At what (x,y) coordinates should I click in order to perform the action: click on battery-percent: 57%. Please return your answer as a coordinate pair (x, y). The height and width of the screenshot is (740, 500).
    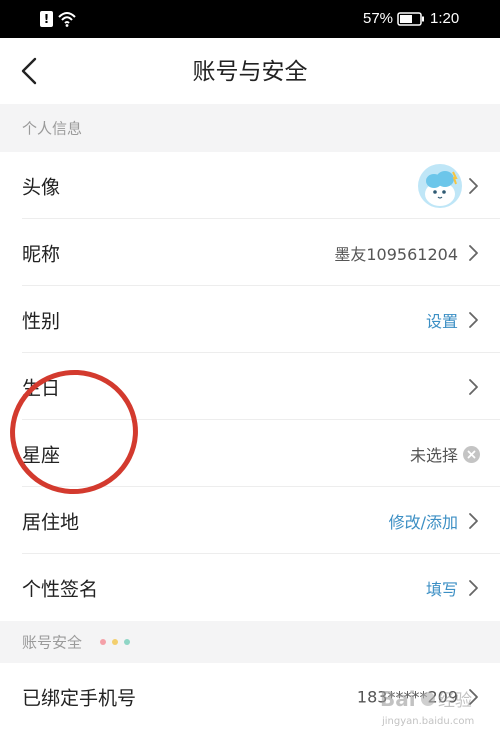
    Looking at the image, I should click on (378, 18).